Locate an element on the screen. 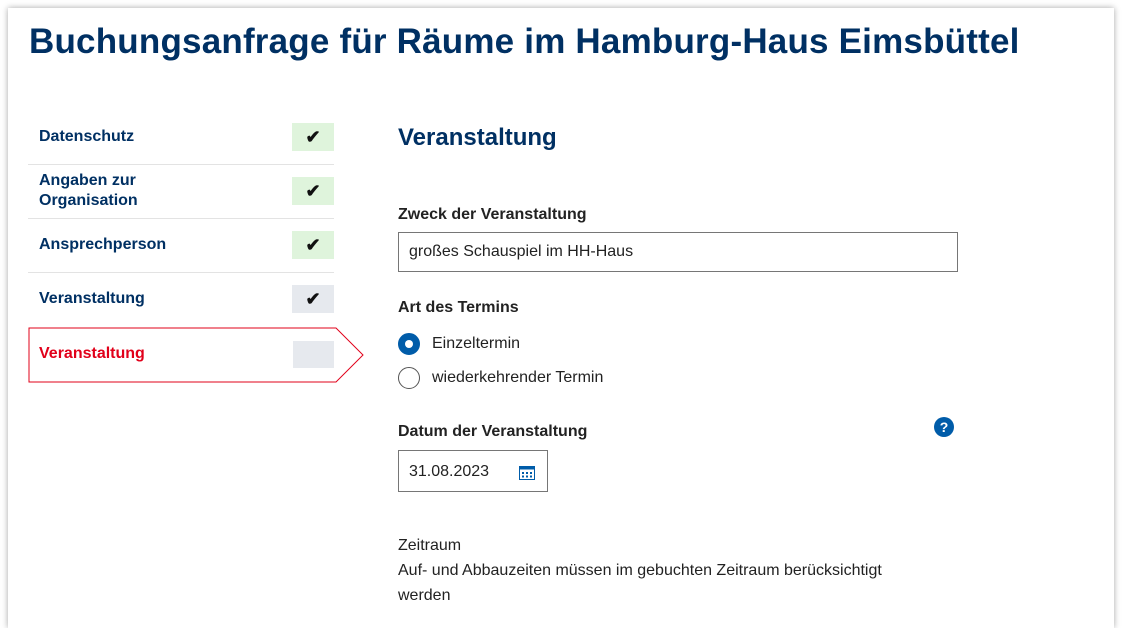 Image resolution: width=1128 pixels, height=628 pixels. radio-option-wiederkehrend: wiederkehrender Termin is located at coordinates (500, 378).